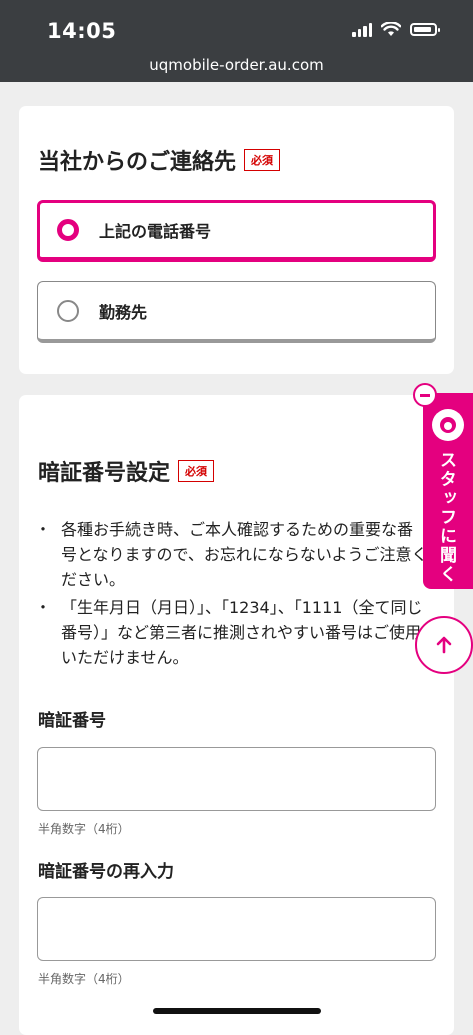  I want to click on pin-hint: 半角数字（4桁）, so click(84, 829).